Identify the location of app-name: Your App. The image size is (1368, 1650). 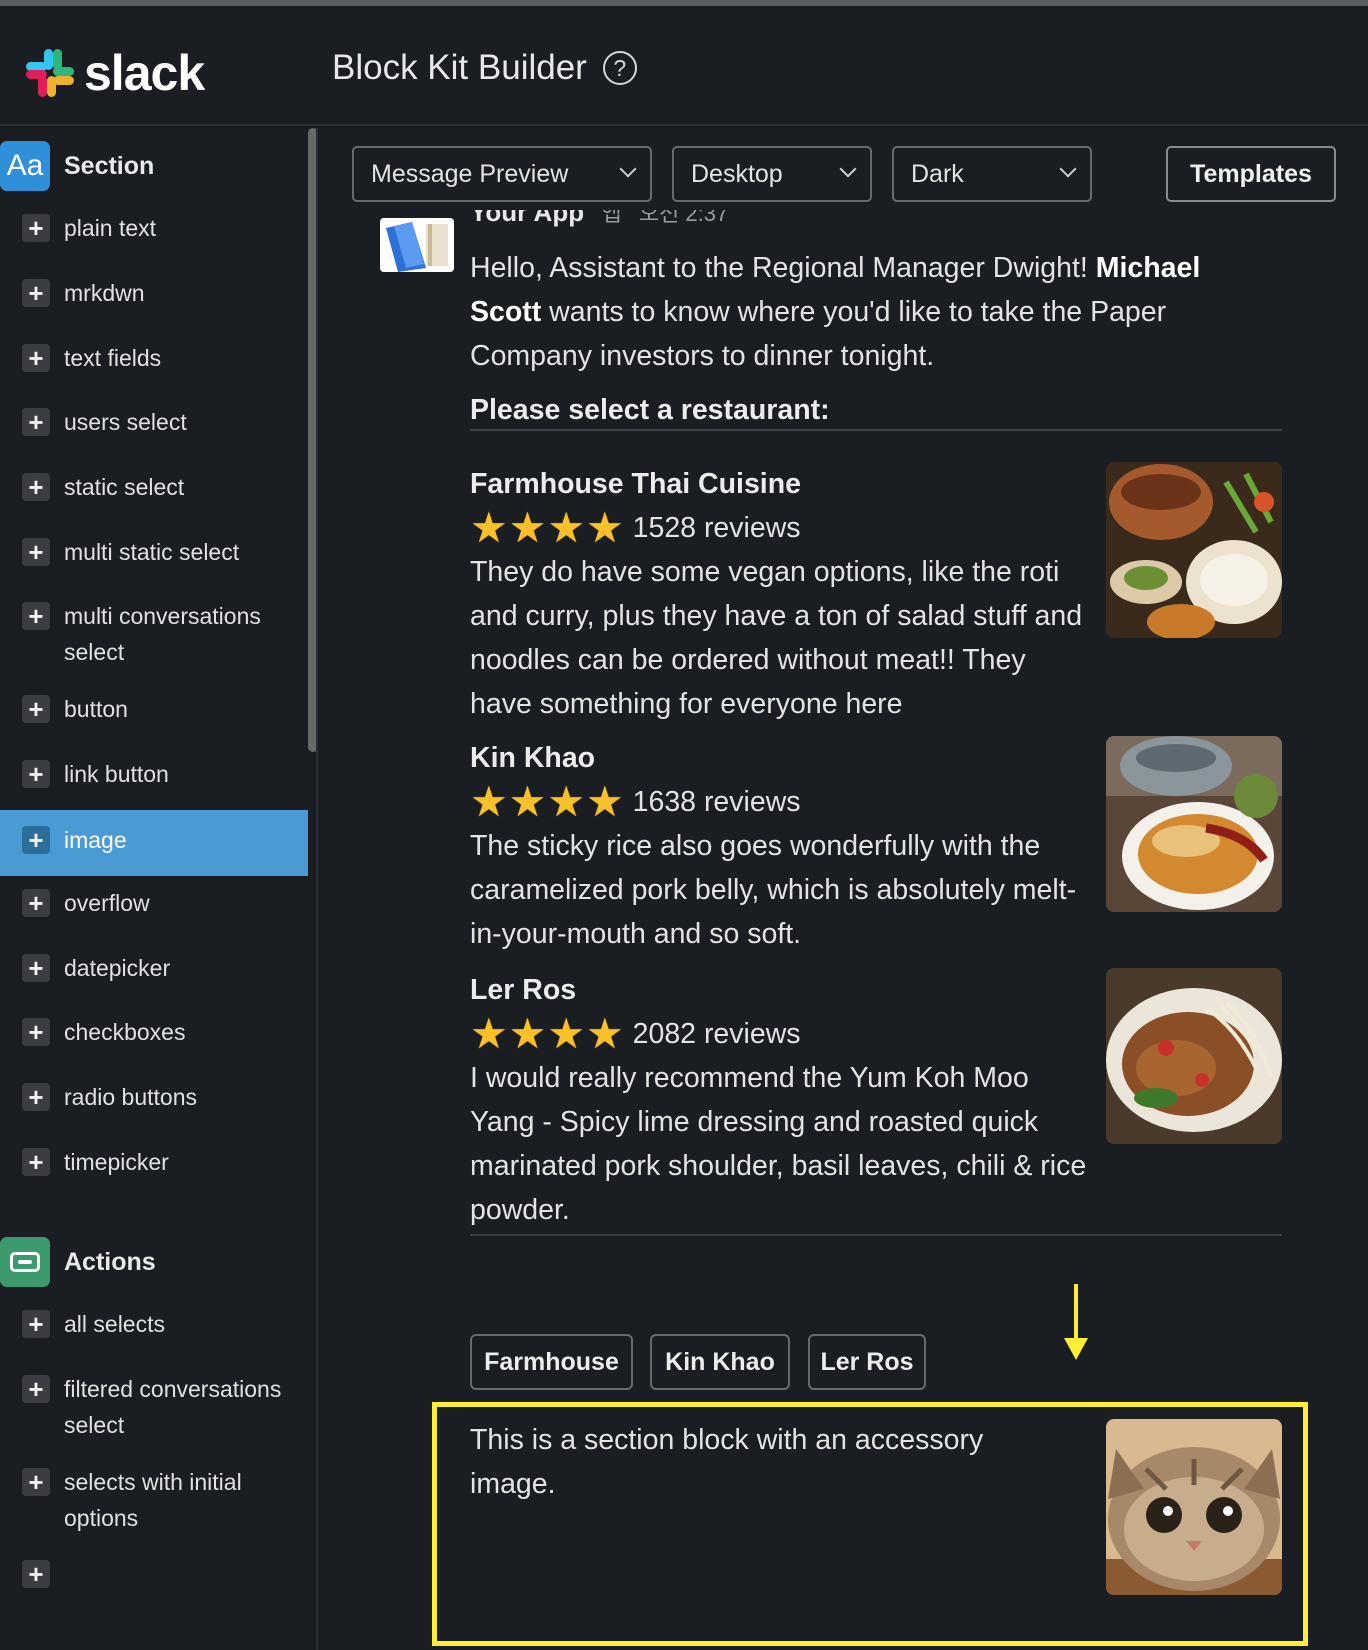
(527, 218).